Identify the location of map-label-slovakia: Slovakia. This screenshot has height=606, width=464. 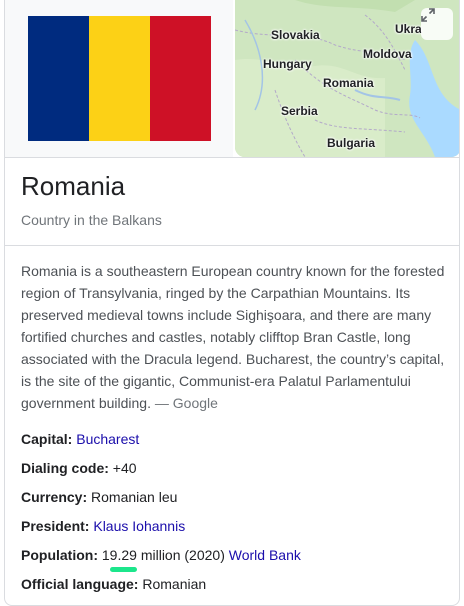
(295, 35).